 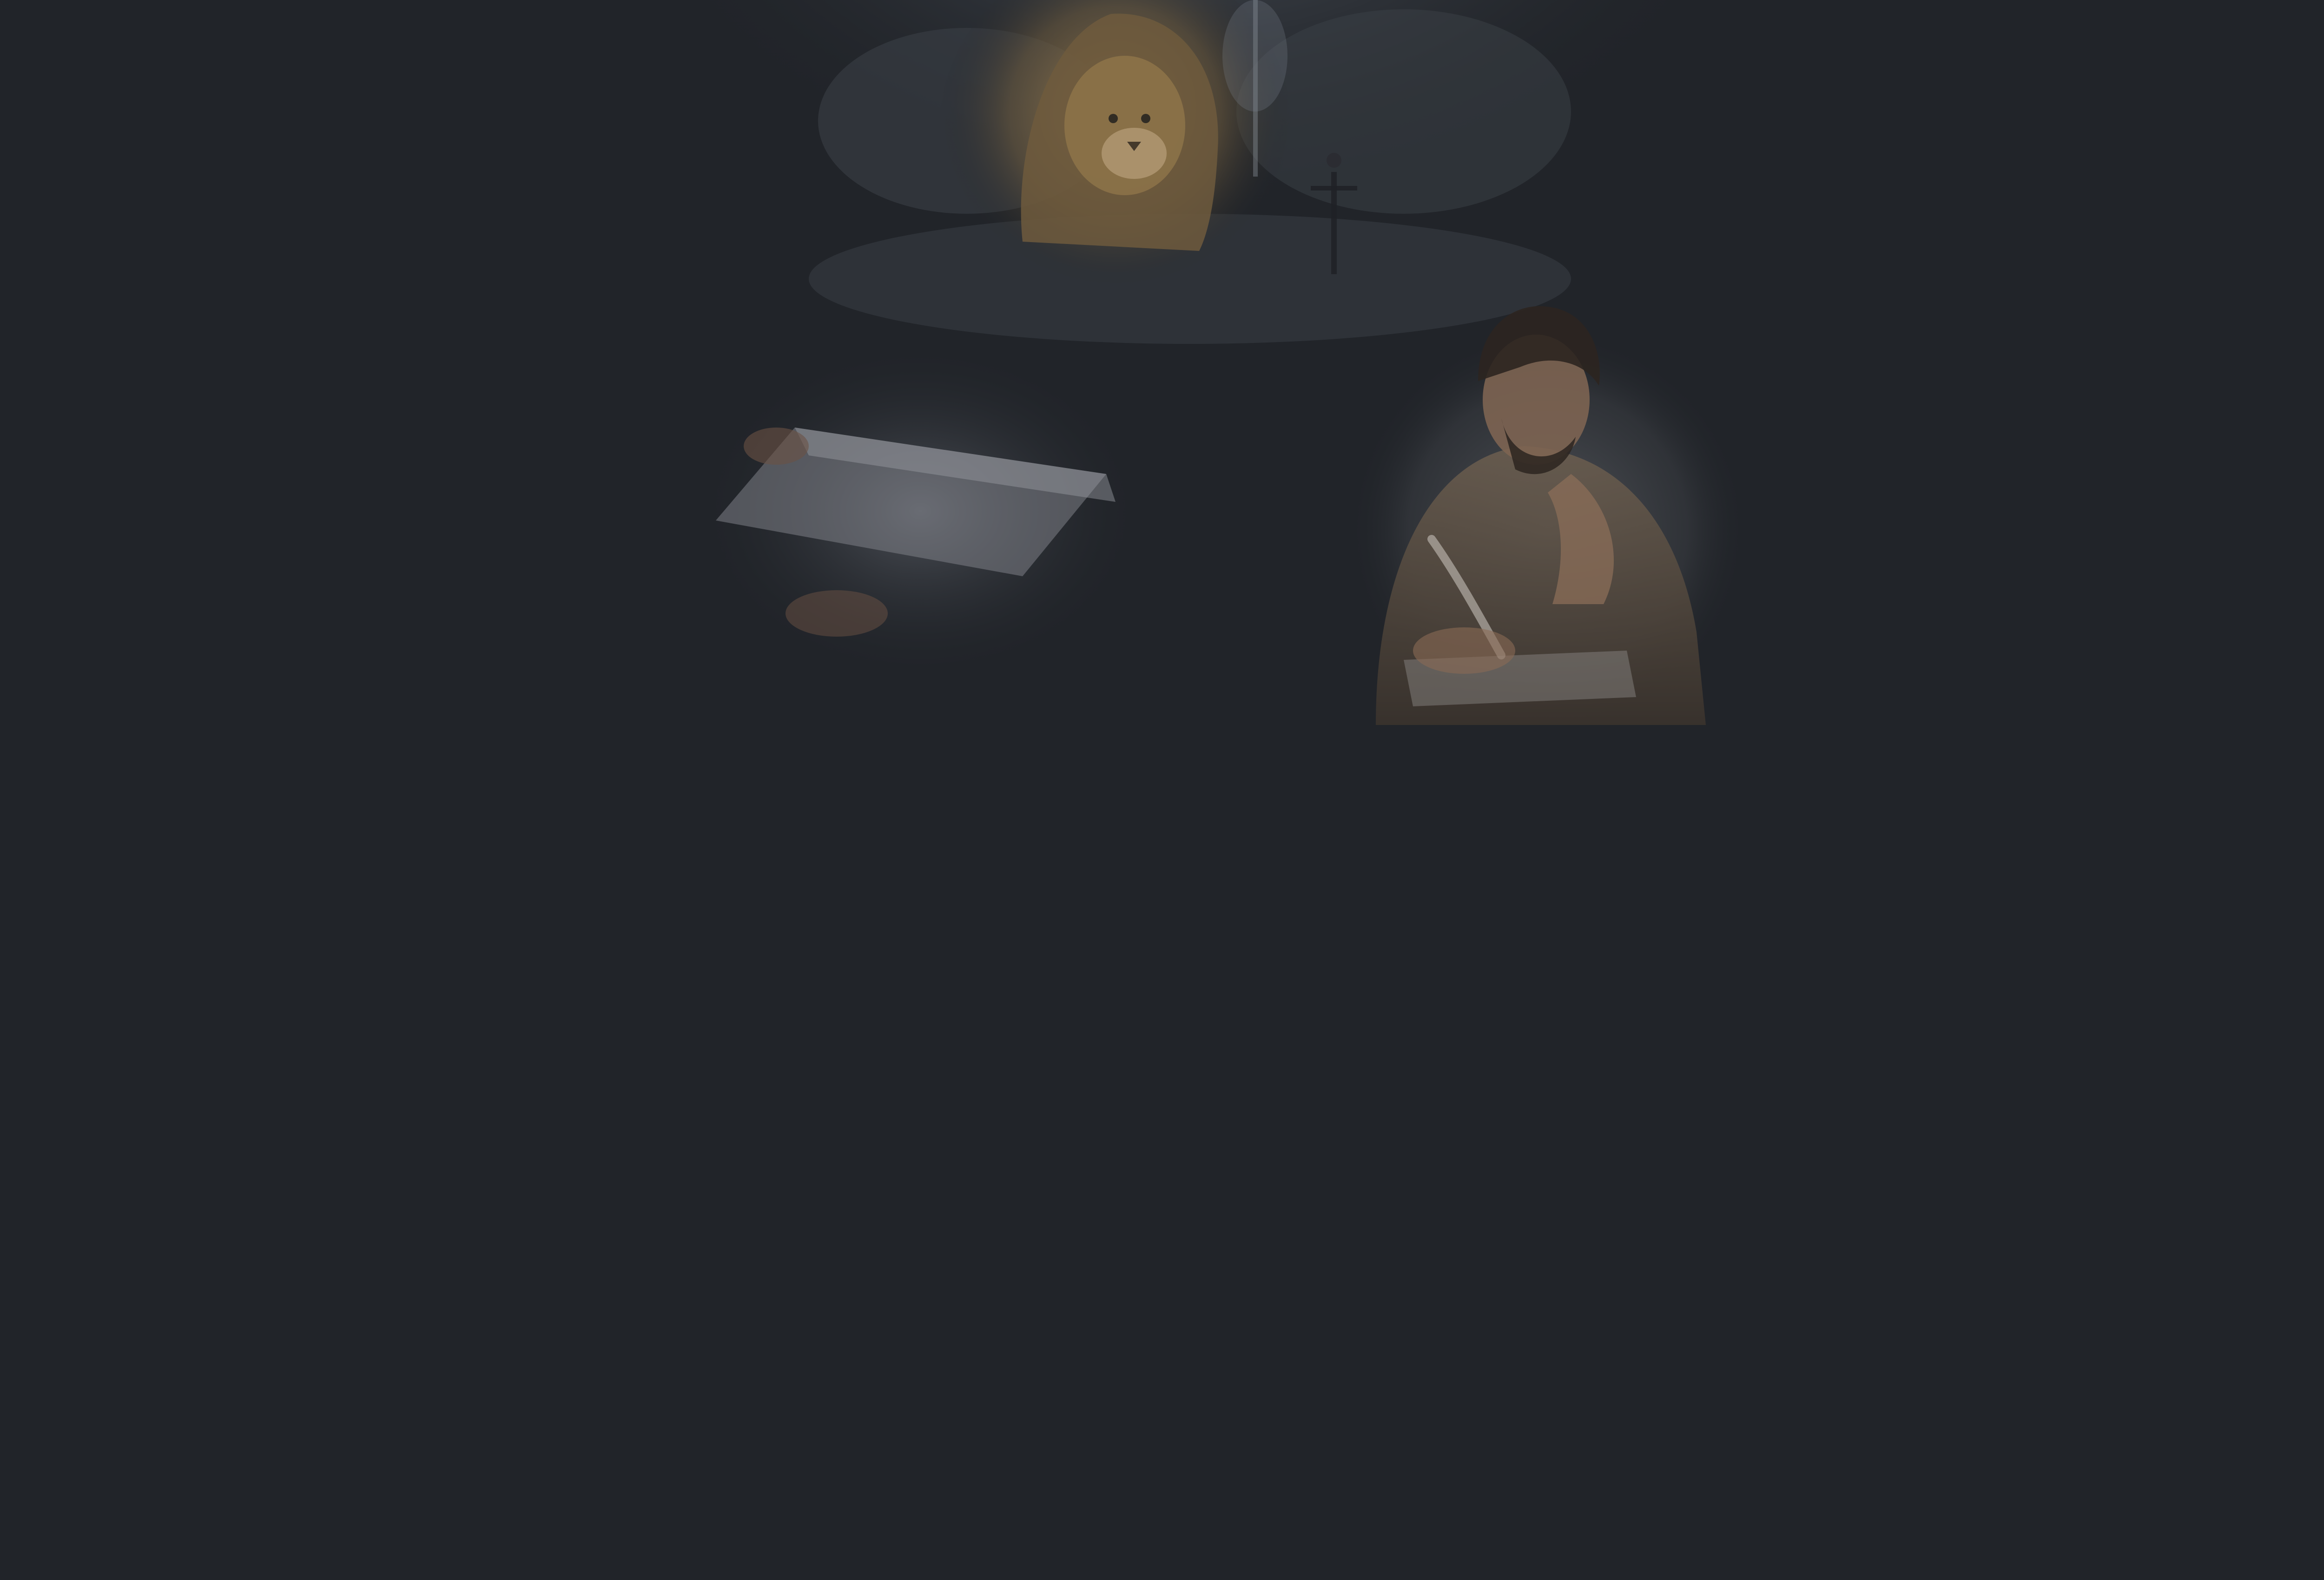 What do you see at coordinates (920, 511) in the screenshot?
I see `open-scroll` at bounding box center [920, 511].